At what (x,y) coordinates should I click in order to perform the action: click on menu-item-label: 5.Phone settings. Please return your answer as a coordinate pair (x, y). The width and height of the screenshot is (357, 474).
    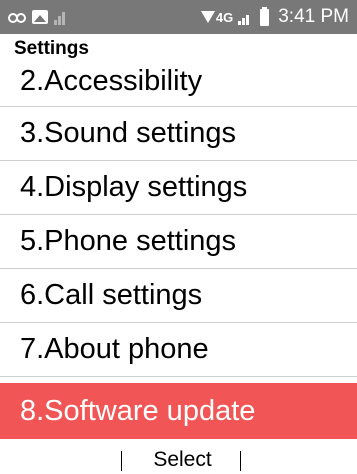
    Looking at the image, I should click on (128, 241).